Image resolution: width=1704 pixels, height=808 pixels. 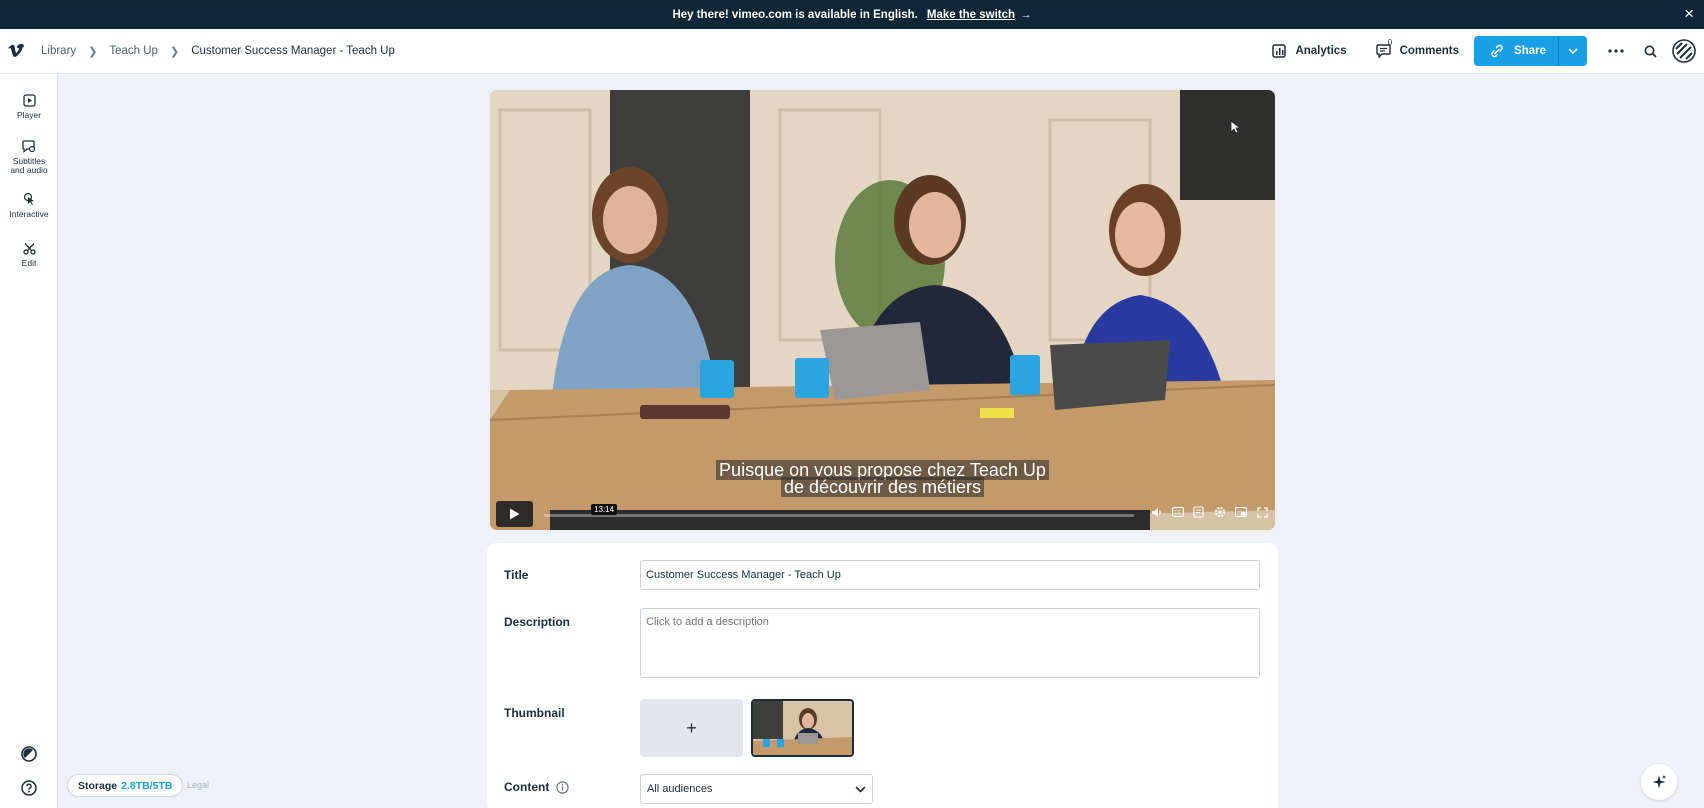 I want to click on sidebar-item-player: Player, so click(x=29, y=107).